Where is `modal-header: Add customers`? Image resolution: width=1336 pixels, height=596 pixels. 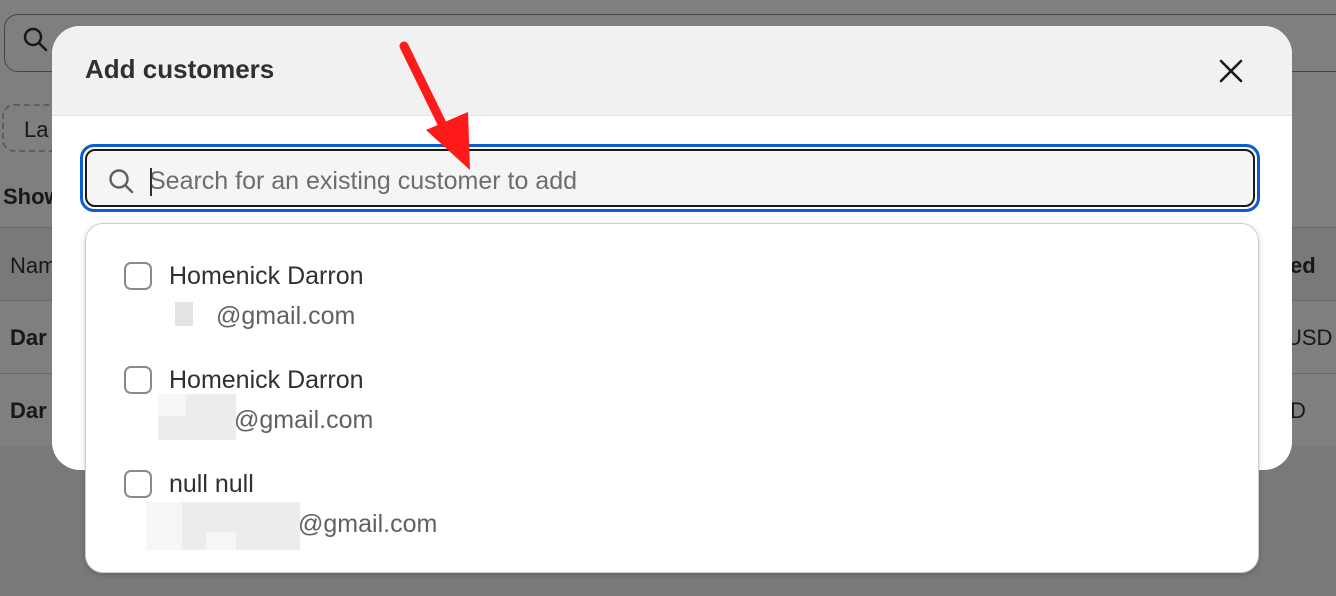
modal-header: Add customers is located at coordinates (672, 71).